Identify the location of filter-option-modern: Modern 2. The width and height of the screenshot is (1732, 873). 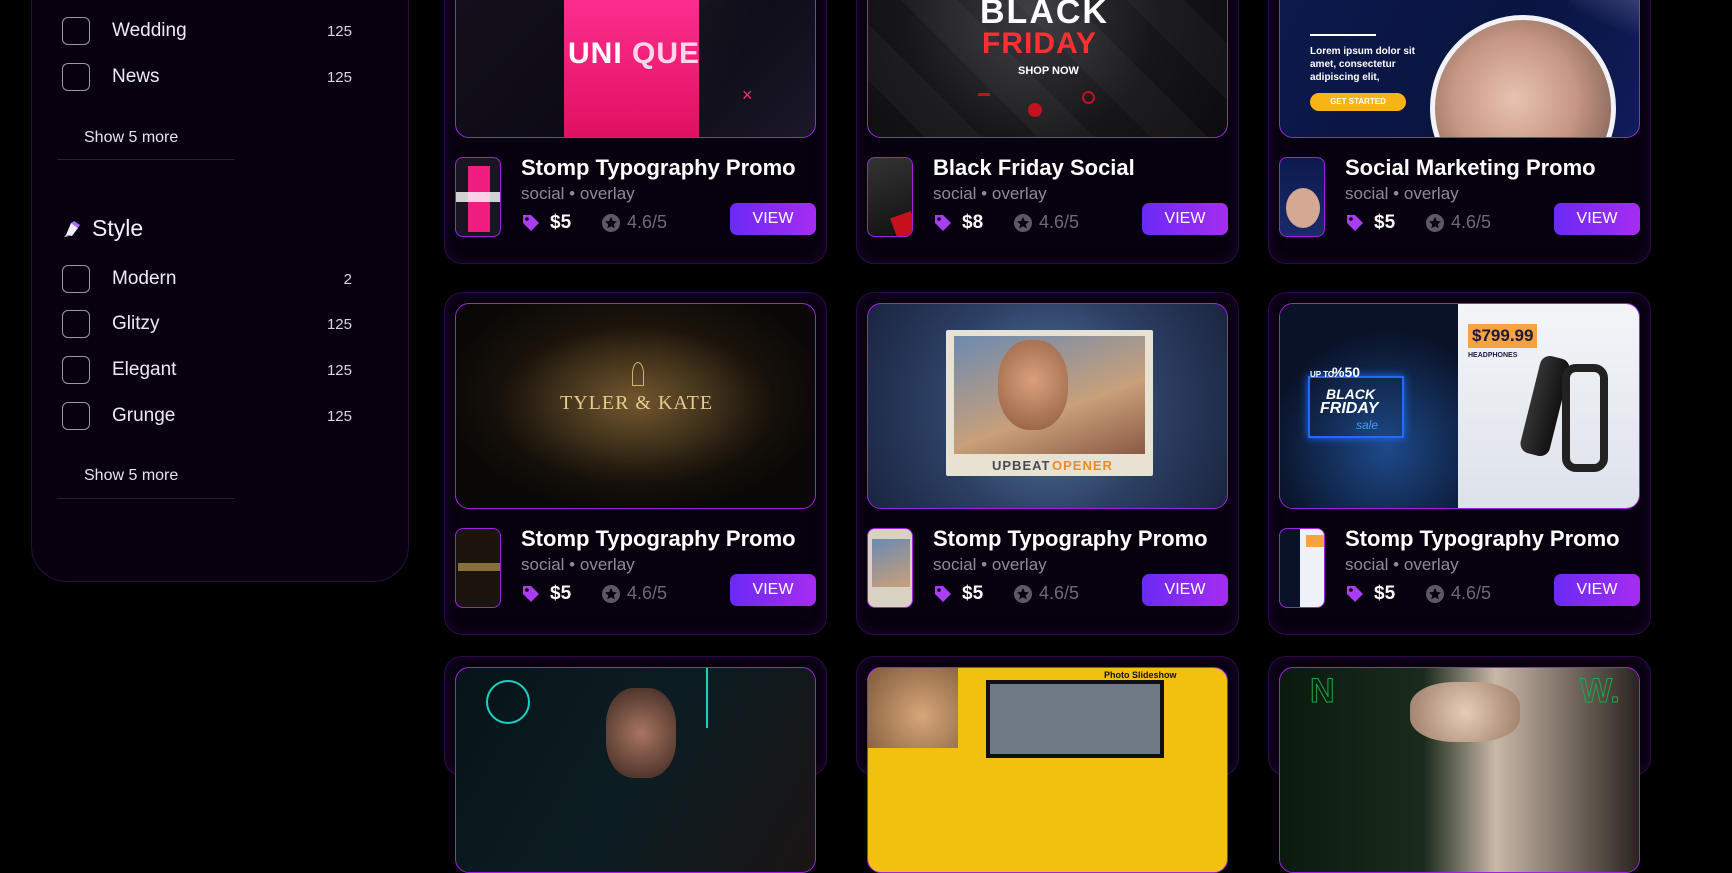
(207, 279).